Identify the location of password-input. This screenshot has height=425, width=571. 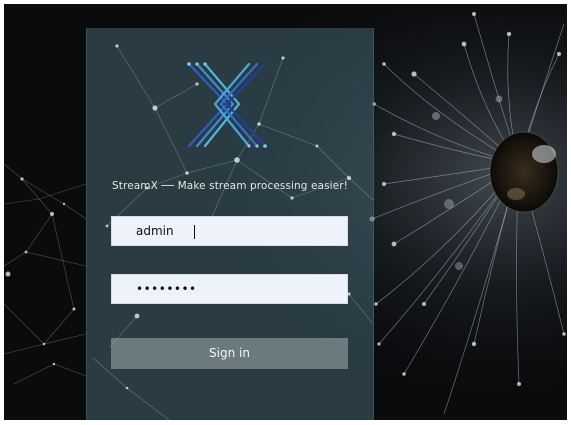
(229, 289).